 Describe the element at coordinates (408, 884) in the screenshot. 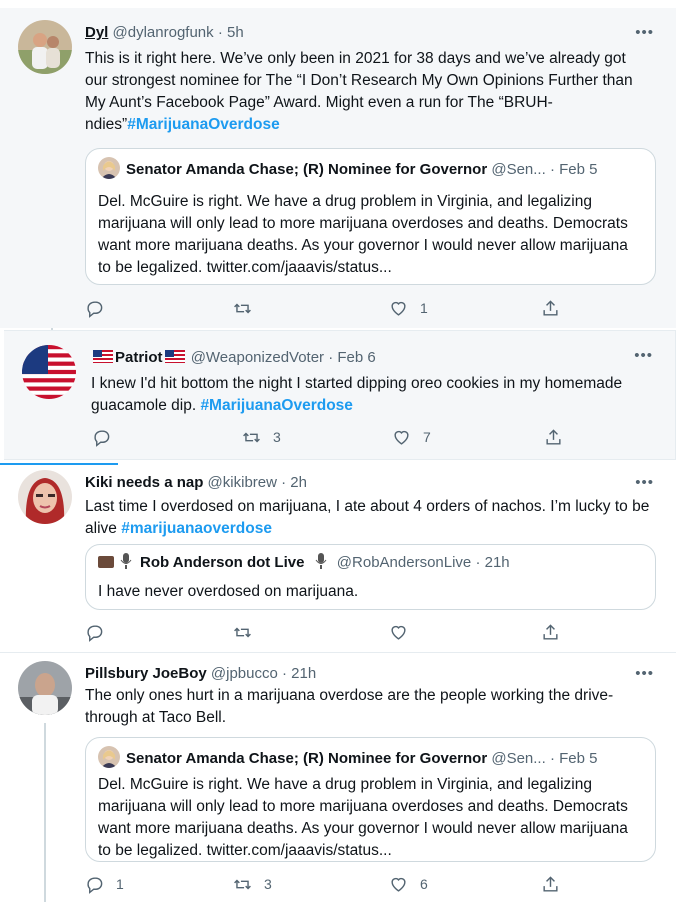

I see `like-button: 6` at that location.